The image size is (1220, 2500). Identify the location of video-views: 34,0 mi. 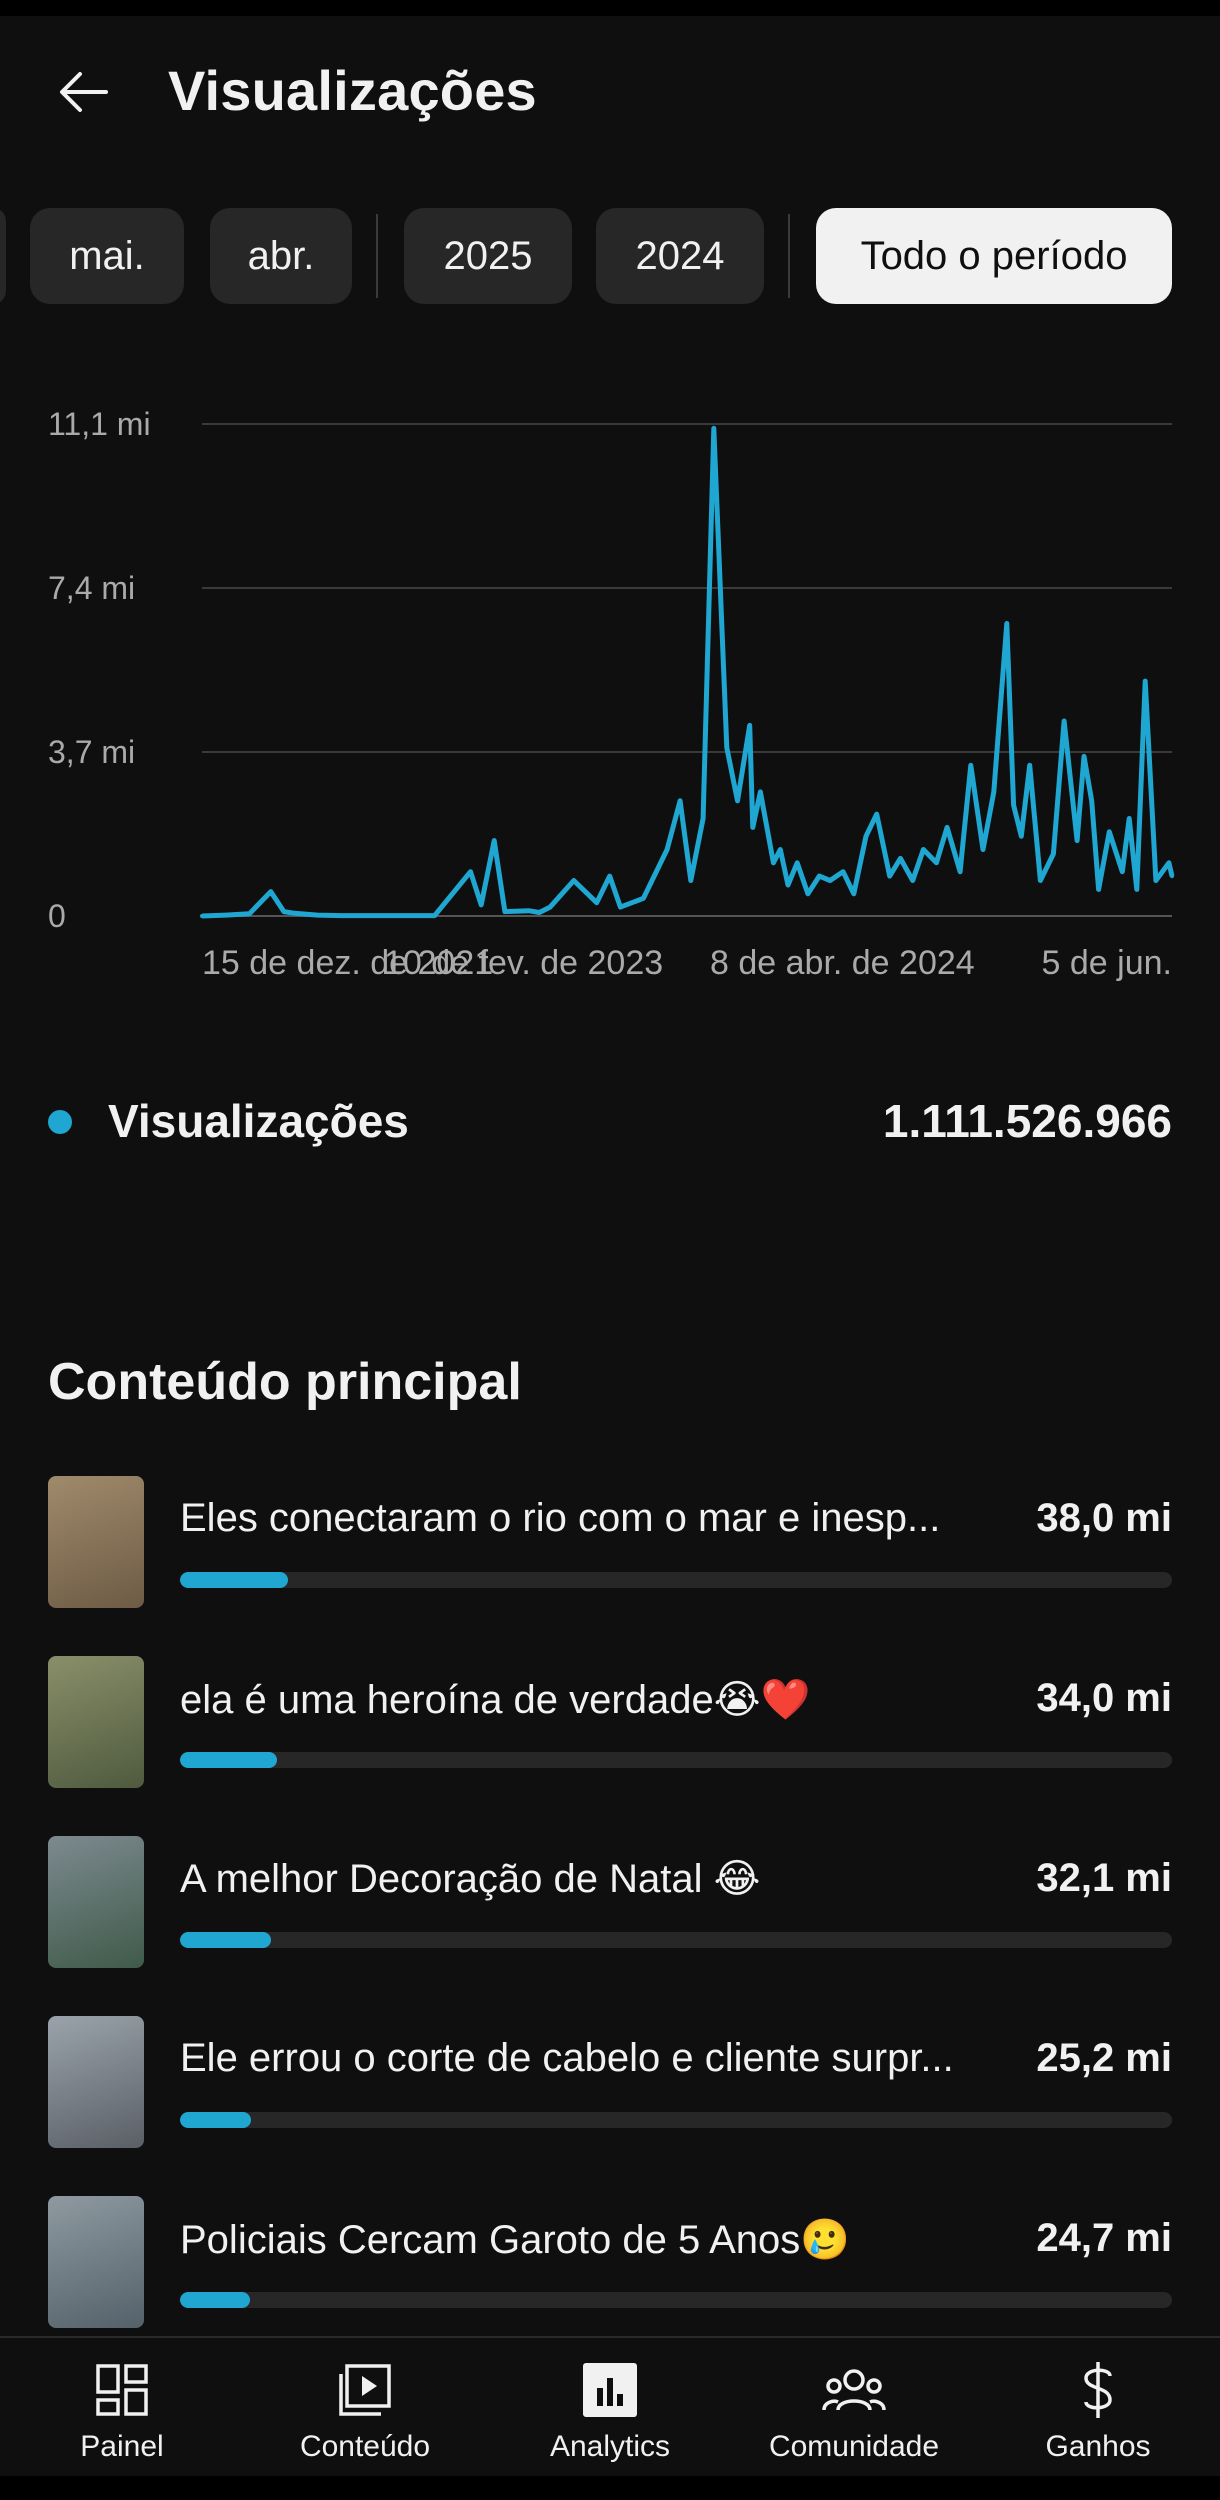
(1104, 1698).